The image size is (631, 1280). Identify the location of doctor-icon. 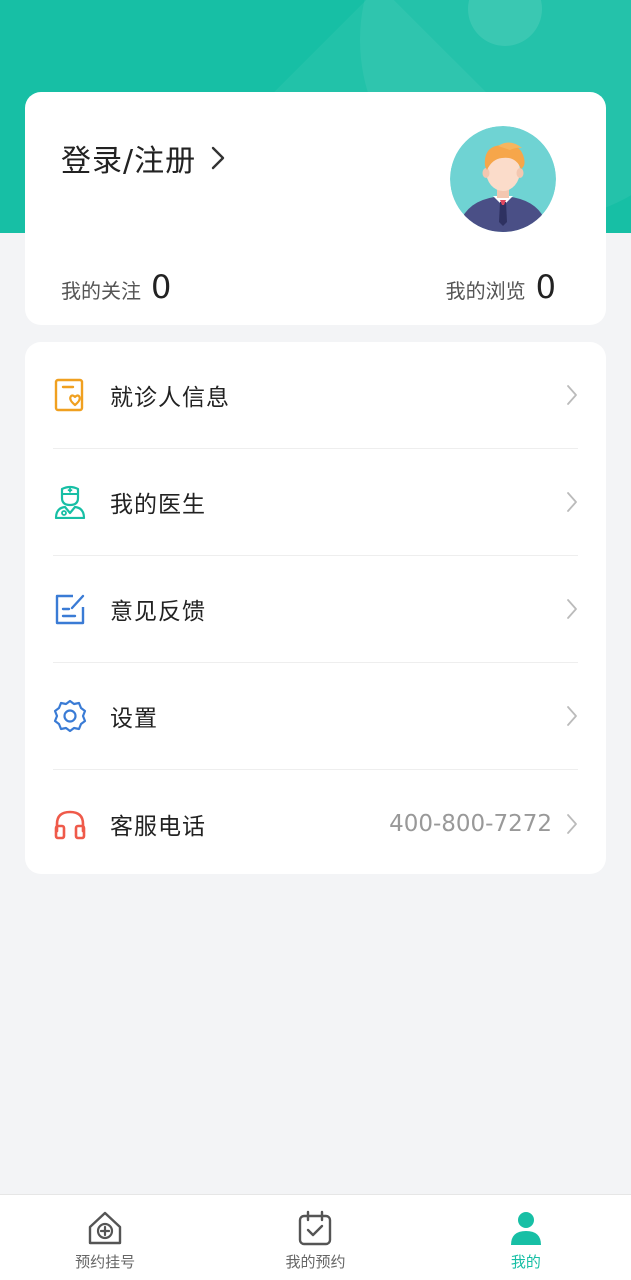
(70, 502).